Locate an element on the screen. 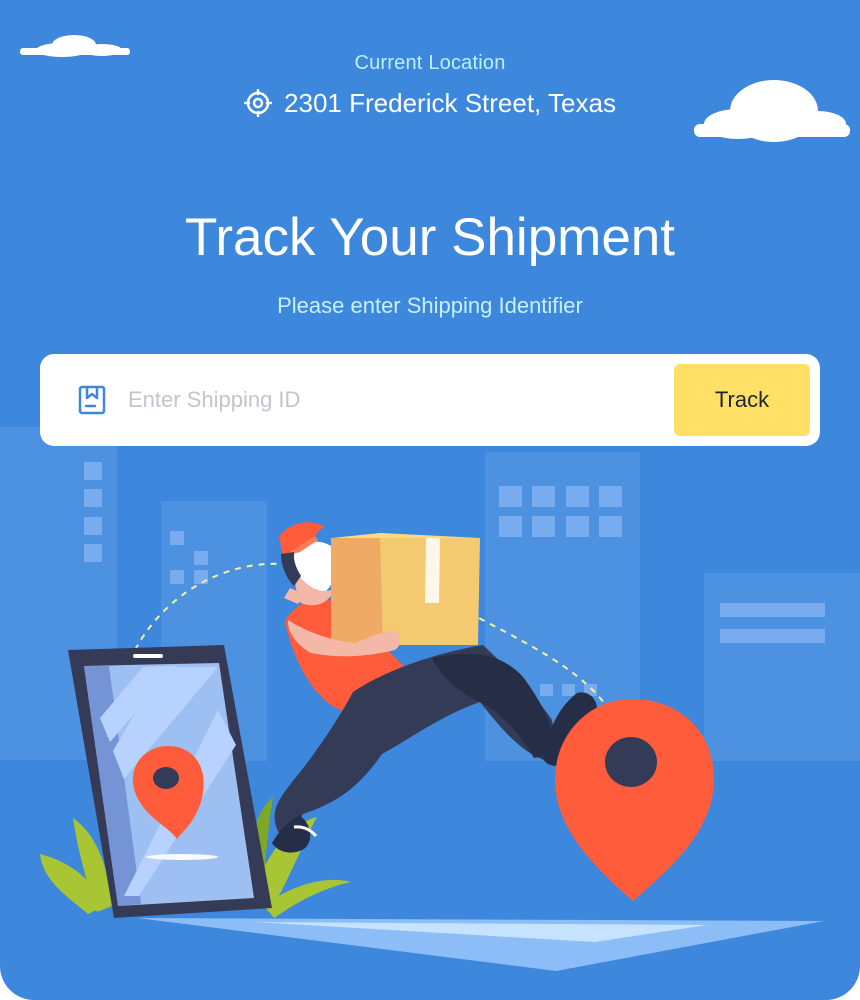 The width and height of the screenshot is (860, 1000). page-title: Track Your Shipment is located at coordinates (430, 237).